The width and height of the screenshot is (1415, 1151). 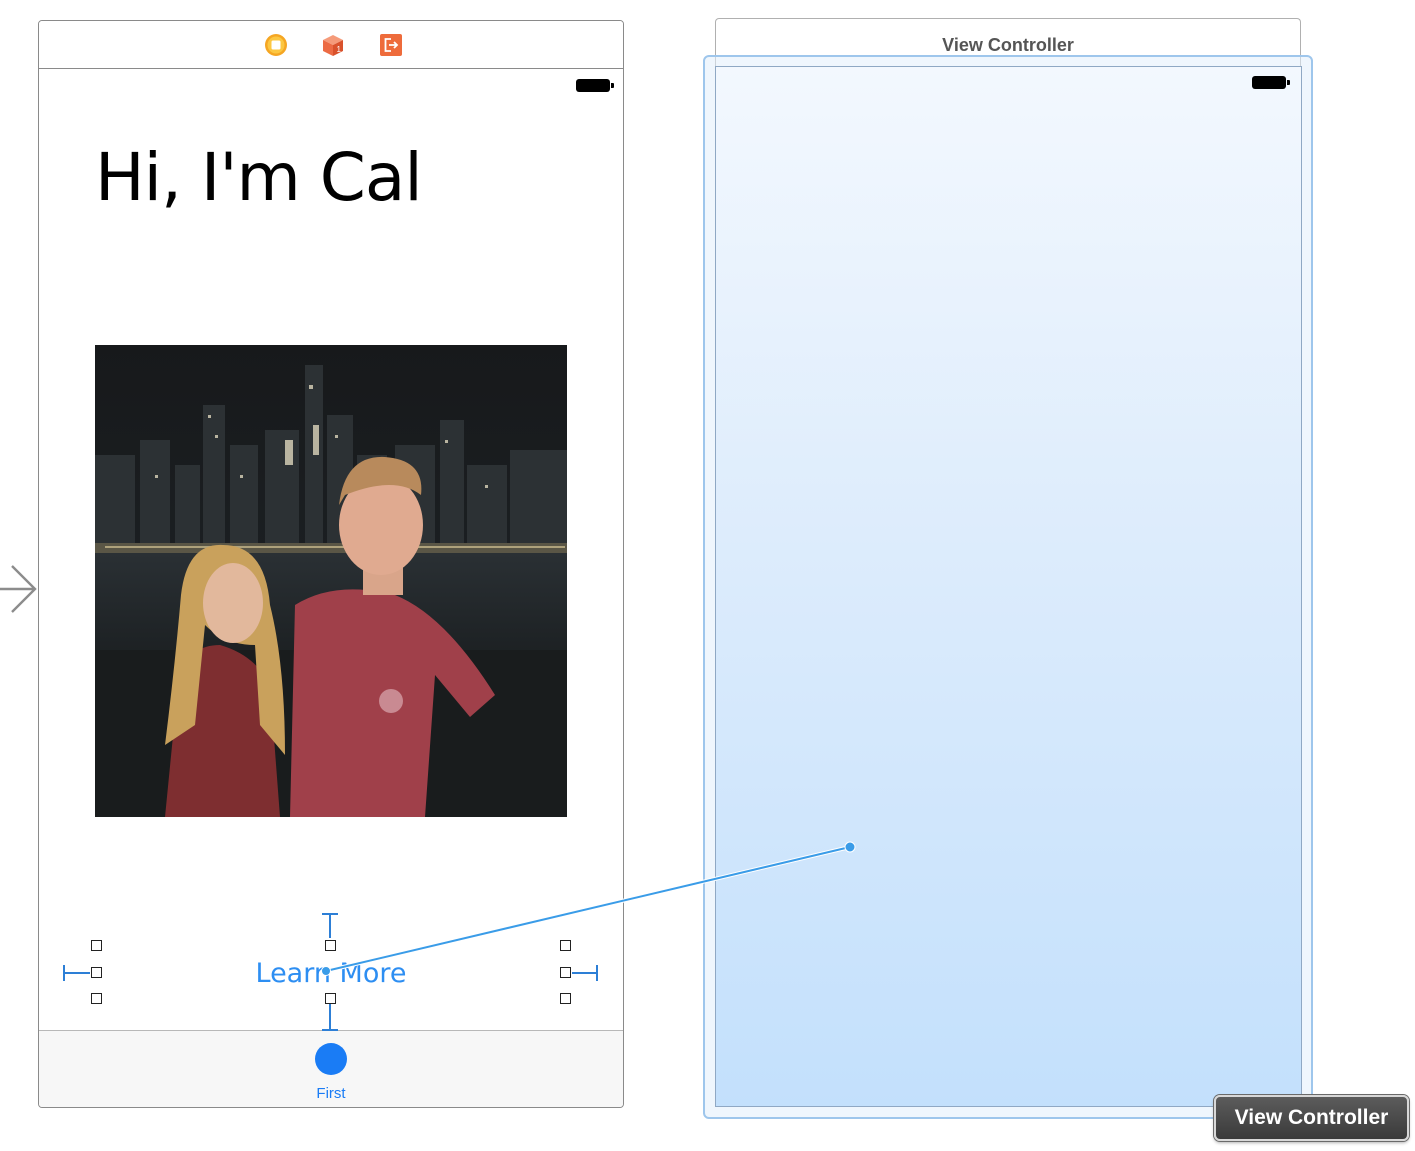 What do you see at coordinates (1311, 1118) in the screenshot?
I see `view-controller-target-badge: View Controller` at bounding box center [1311, 1118].